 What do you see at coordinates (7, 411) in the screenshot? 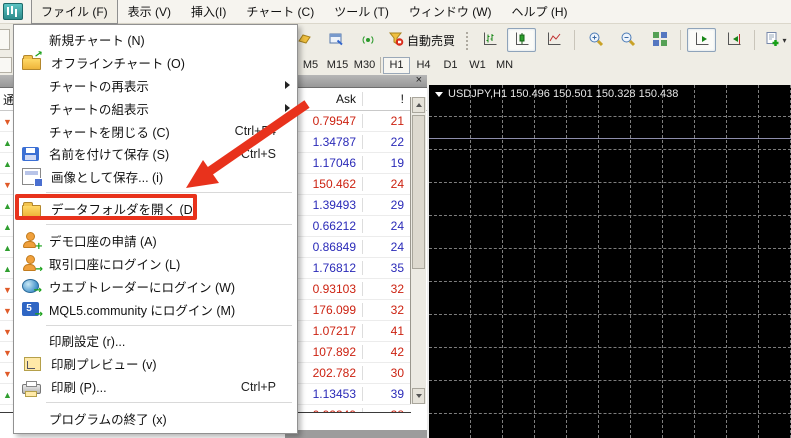
I see `tick-direction-icon: ▼` at bounding box center [7, 411].